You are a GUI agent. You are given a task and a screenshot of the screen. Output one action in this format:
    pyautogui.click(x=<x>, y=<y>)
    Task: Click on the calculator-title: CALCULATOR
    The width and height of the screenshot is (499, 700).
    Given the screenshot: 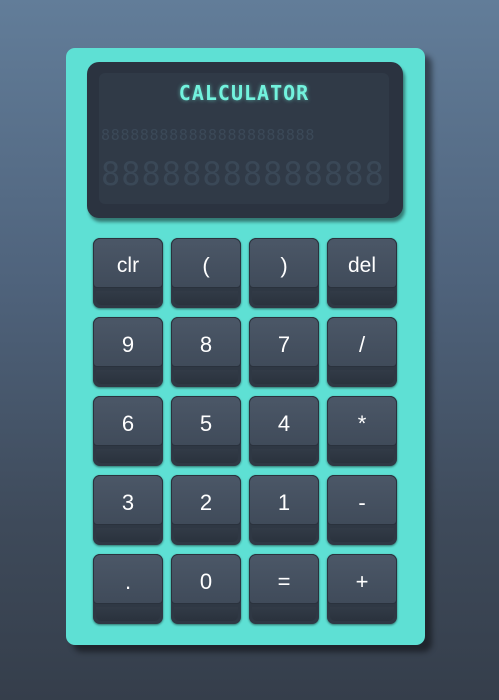 What is the action you would take?
    pyautogui.click(x=244, y=93)
    